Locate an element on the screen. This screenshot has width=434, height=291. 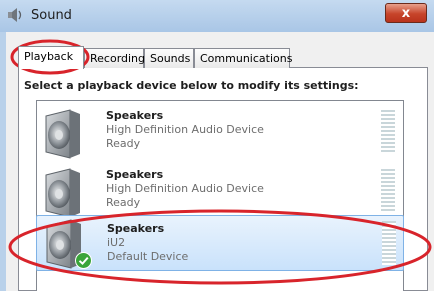
tab-playback: Playback is located at coordinates (51, 57).